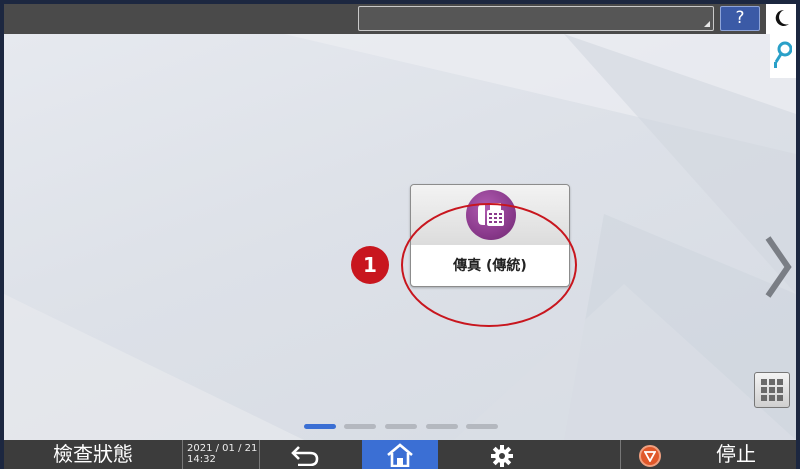 This screenshot has width=800, height=469. I want to click on back-icon, so click(305, 456).